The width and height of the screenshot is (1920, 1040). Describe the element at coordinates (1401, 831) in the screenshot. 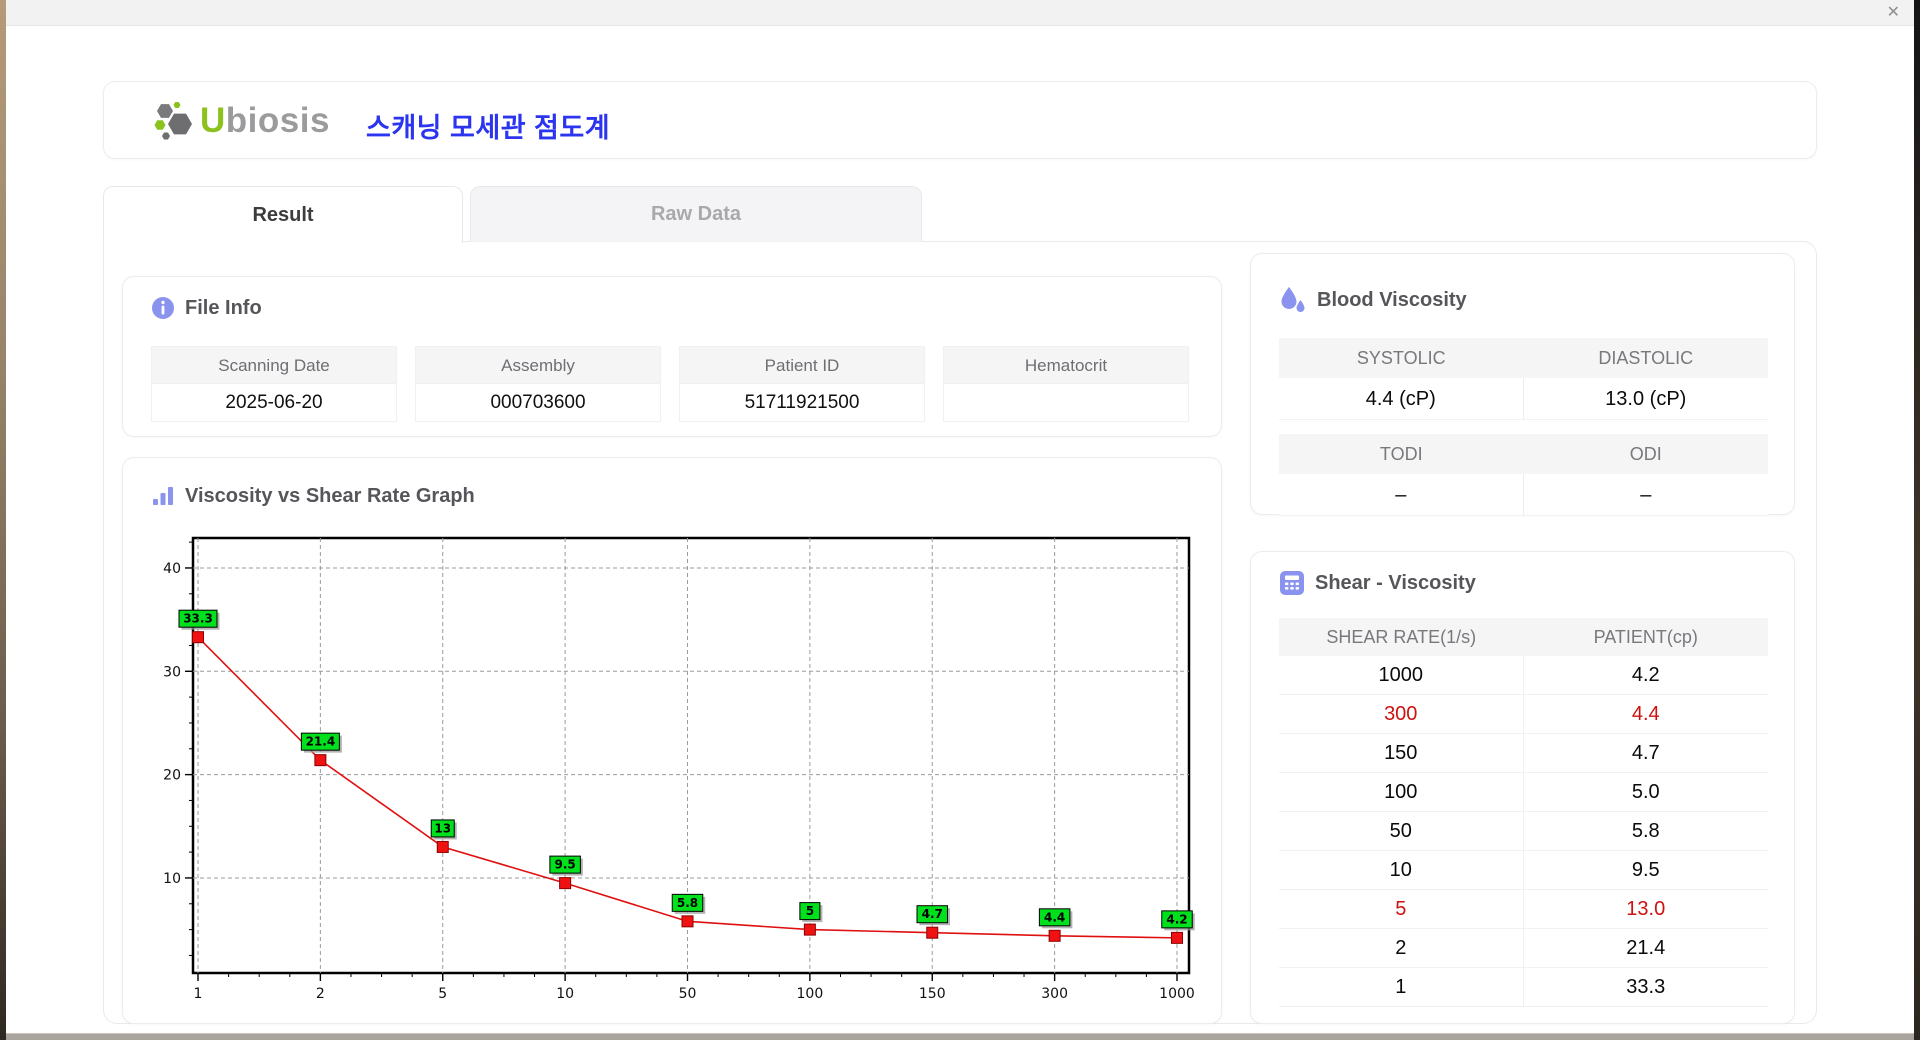

I see `table-cell: 50` at that location.